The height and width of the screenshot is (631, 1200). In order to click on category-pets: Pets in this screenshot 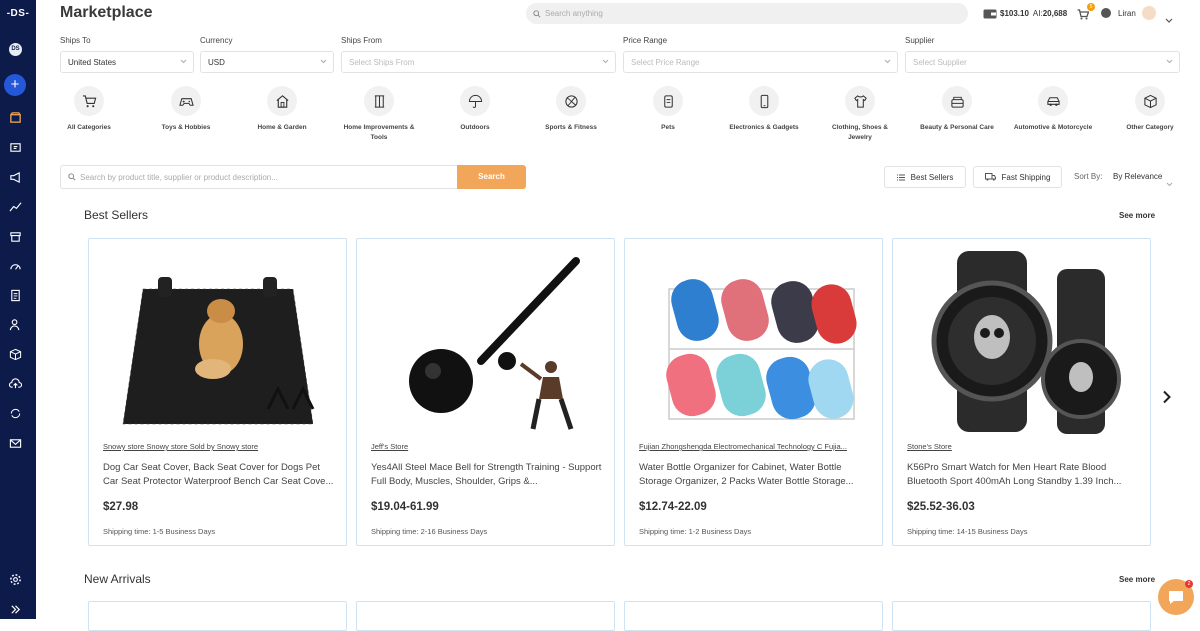, I will do `click(668, 109)`.